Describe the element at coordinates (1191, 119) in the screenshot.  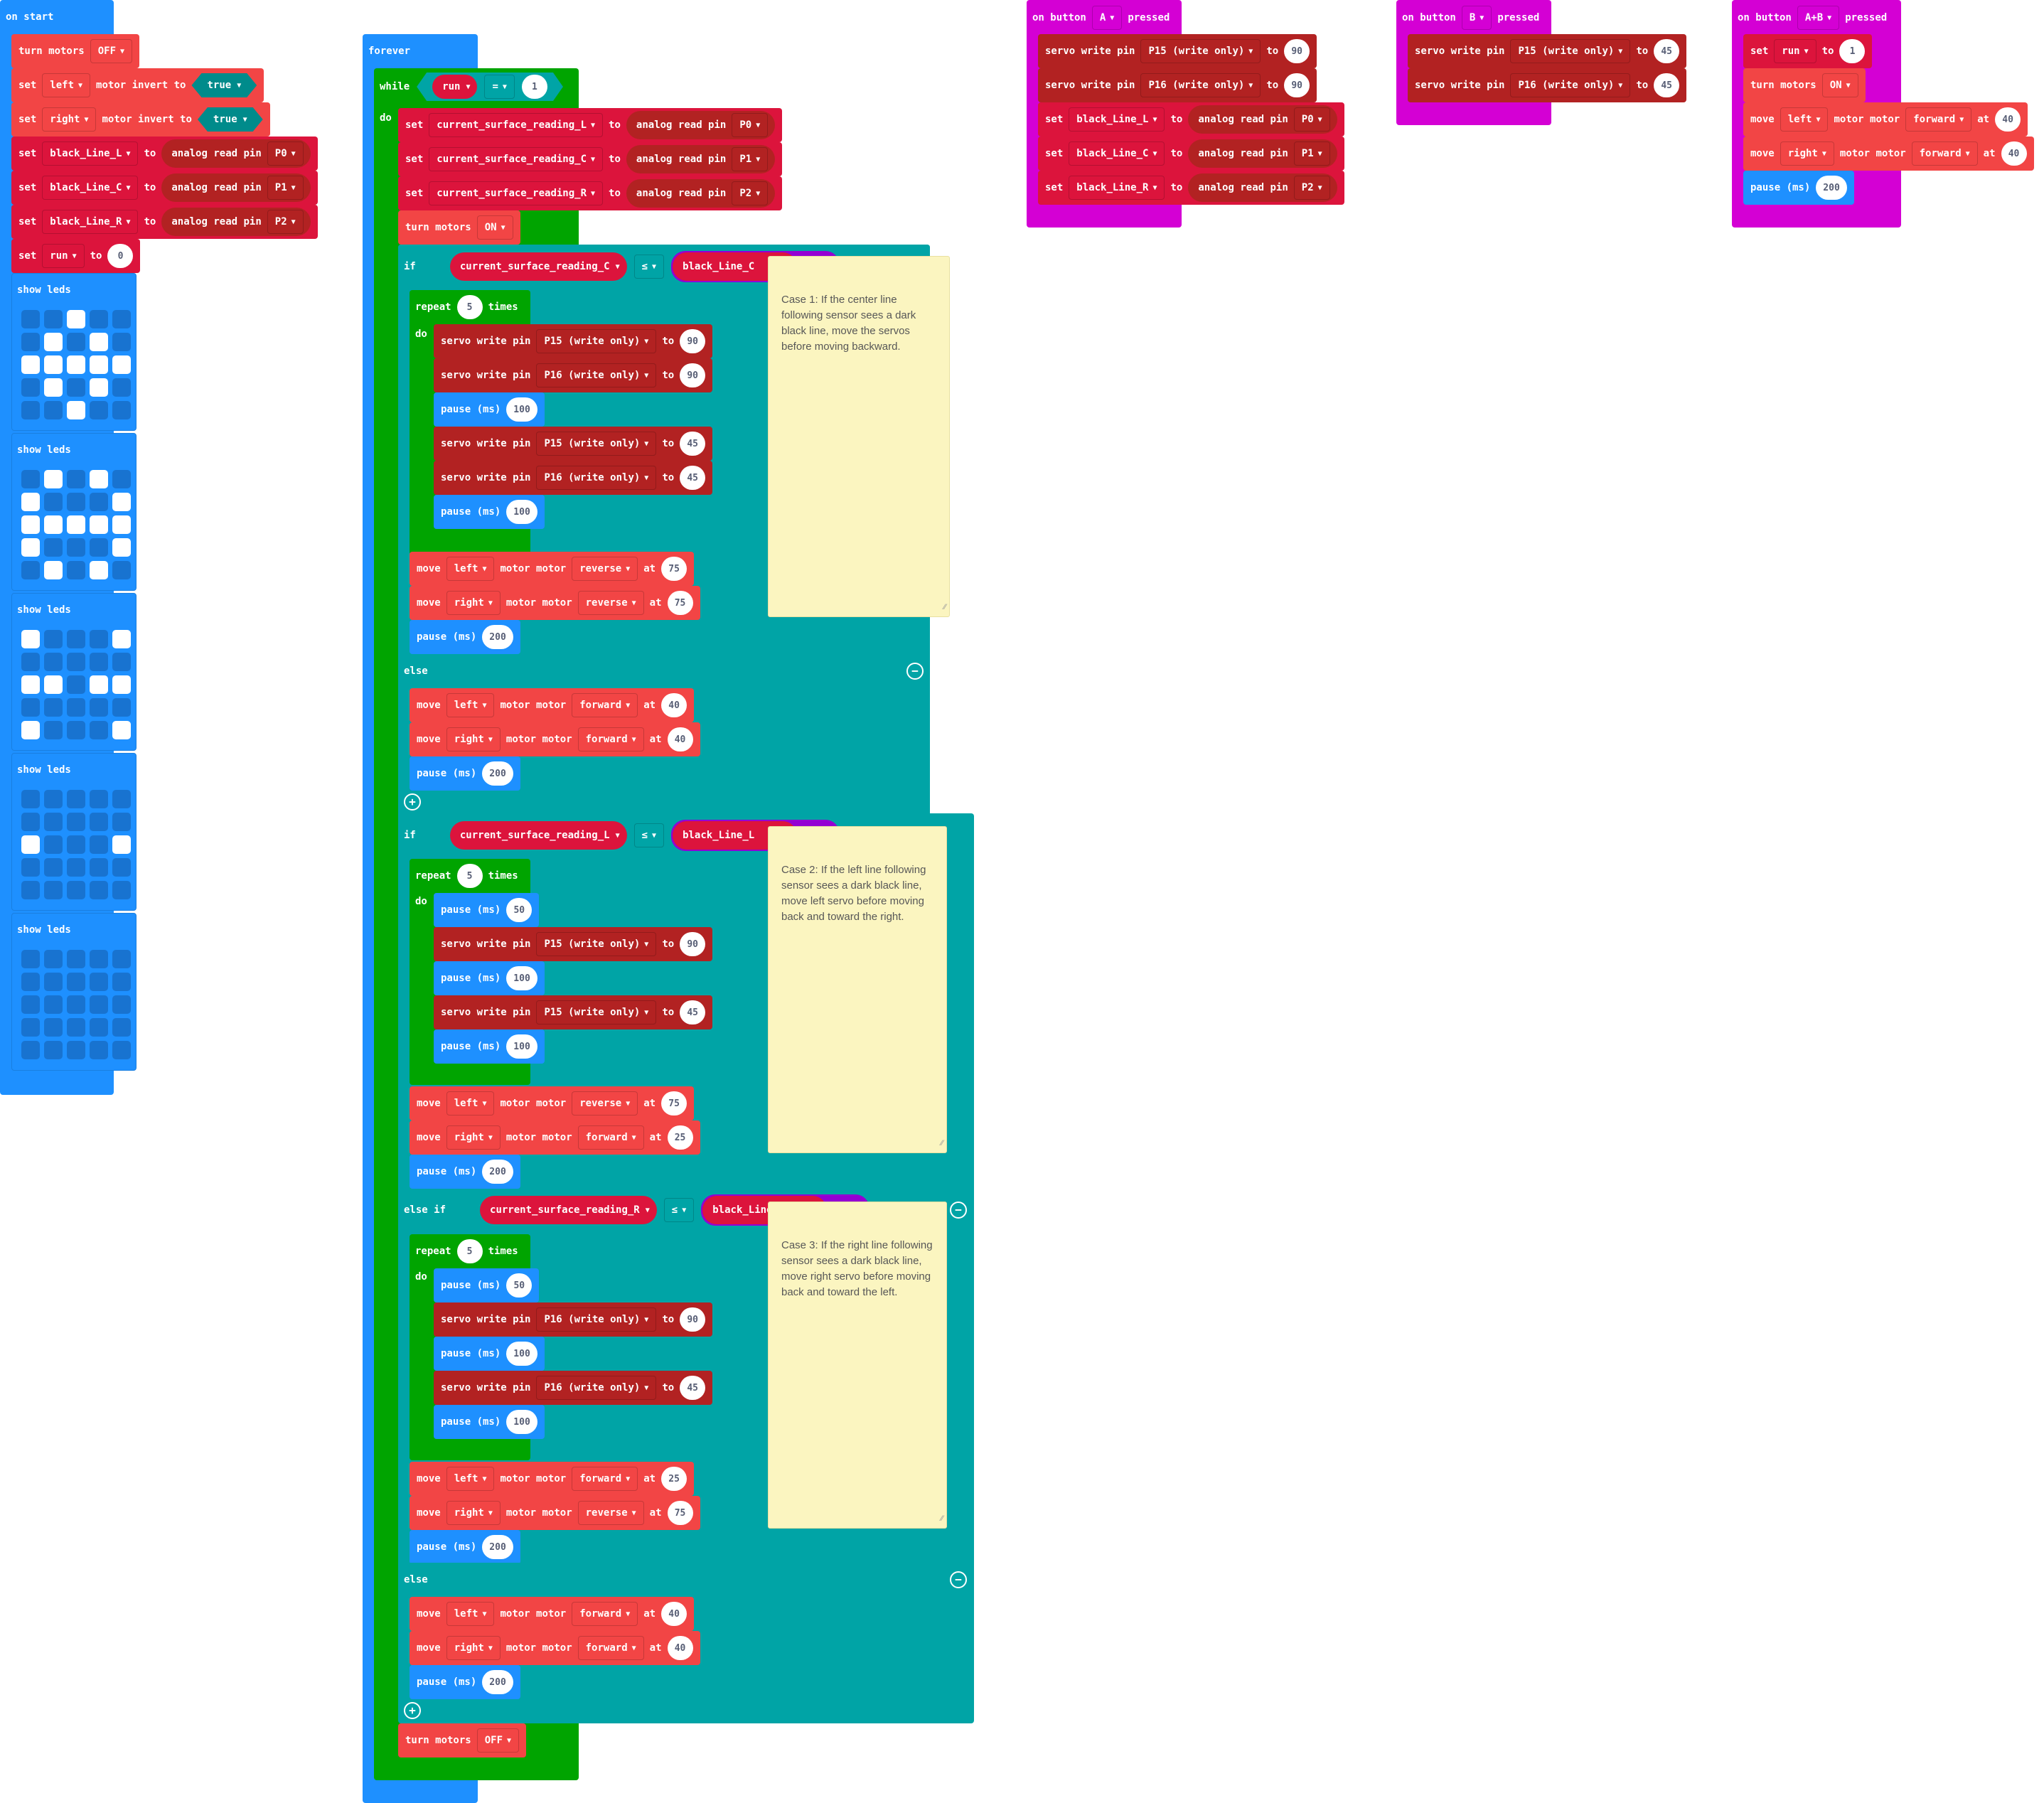
I see `set-black-line-l-block: set black_Line_L ▼ to analog read pin P0 ▼` at that location.